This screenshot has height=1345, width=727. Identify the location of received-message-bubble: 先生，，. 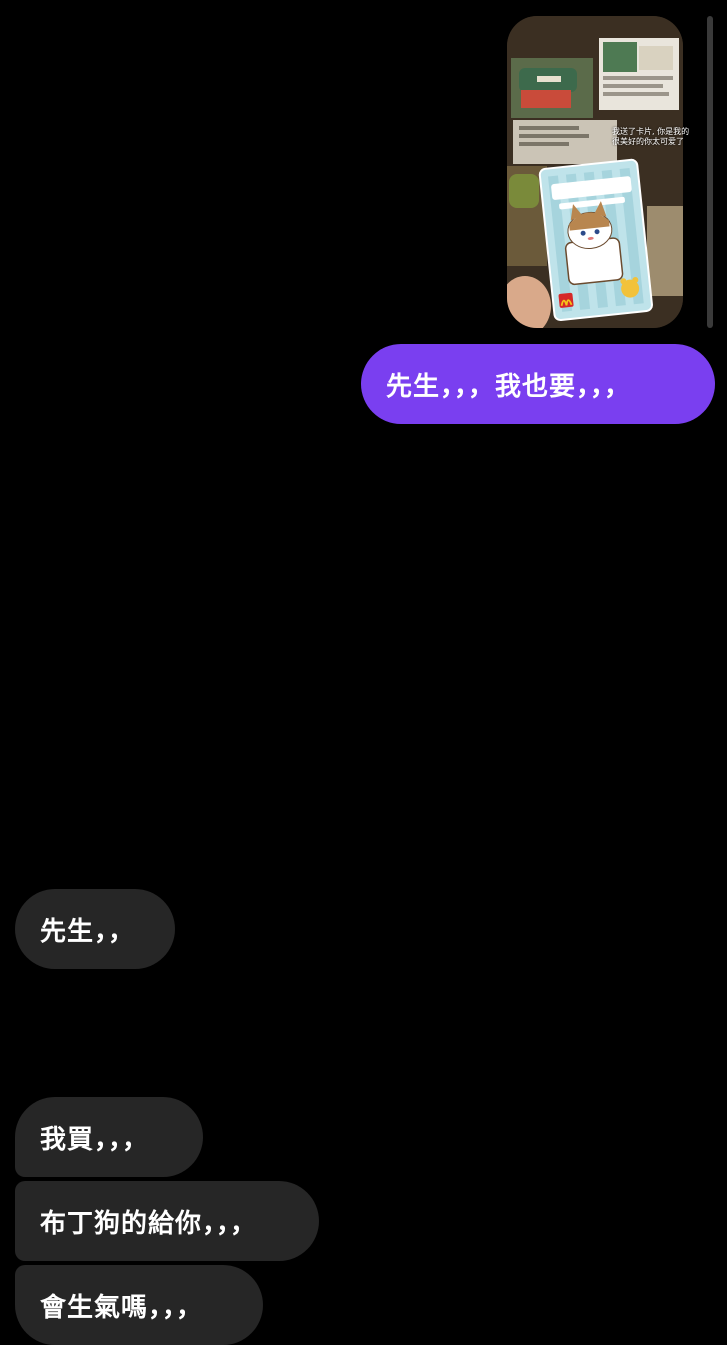
(95, 929).